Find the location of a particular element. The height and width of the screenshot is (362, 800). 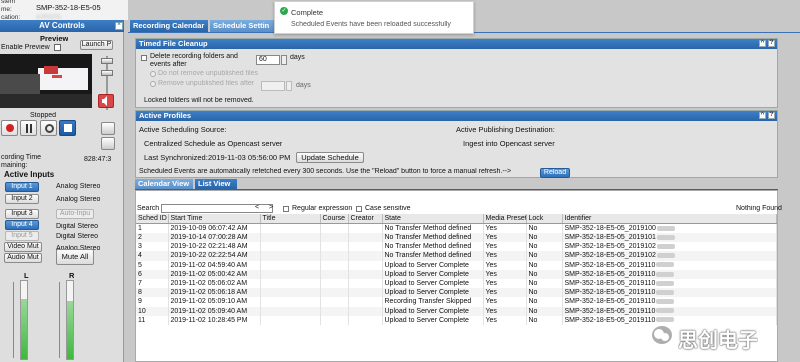

audio-mute-button: Audio Mut is located at coordinates (23, 258).